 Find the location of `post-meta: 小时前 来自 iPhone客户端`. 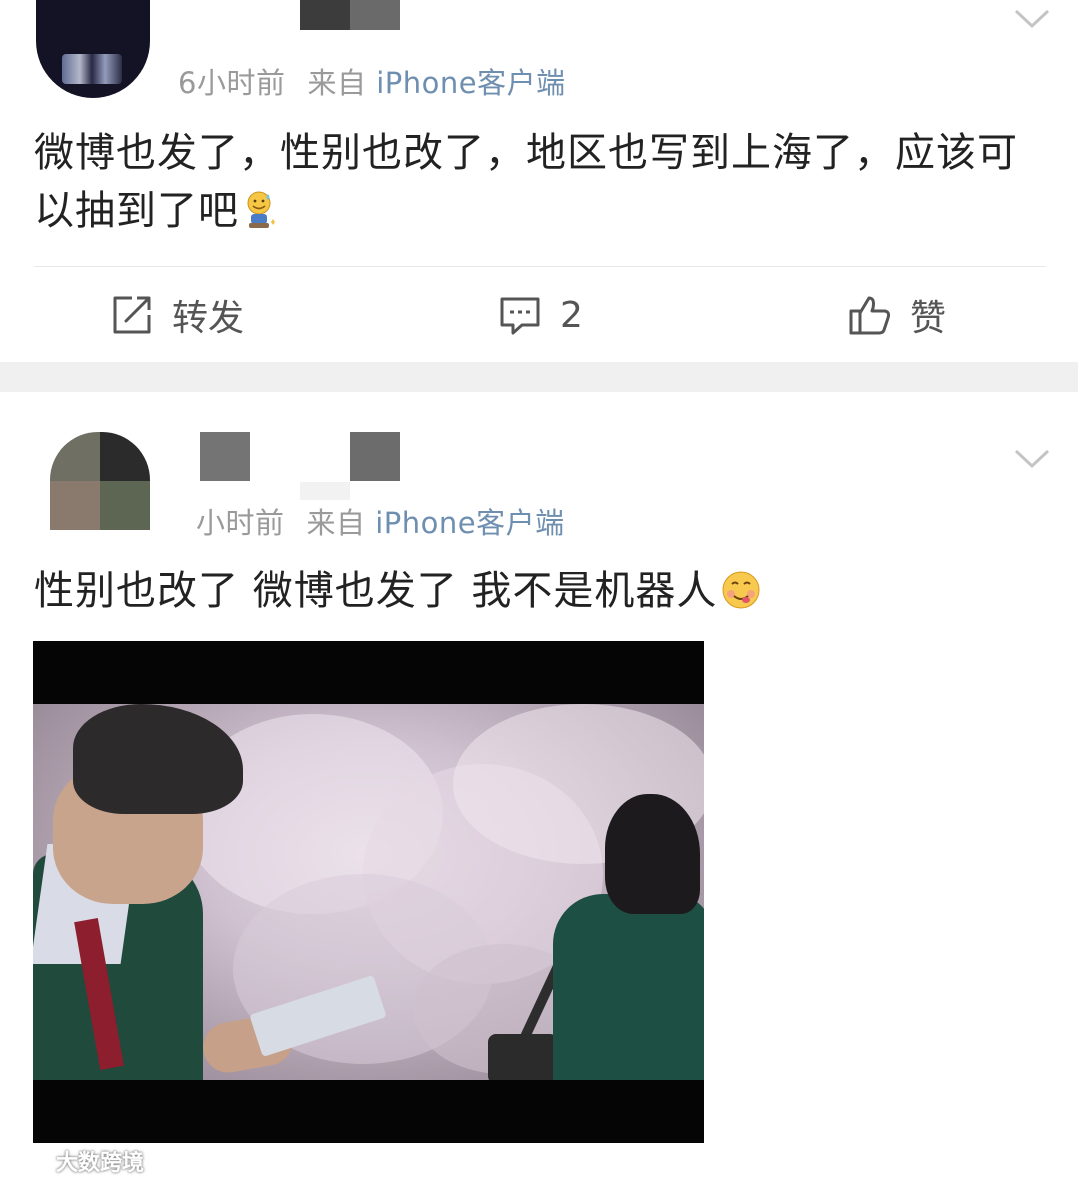

post-meta: 小时前 来自 iPhone客户端 is located at coordinates (380, 521).